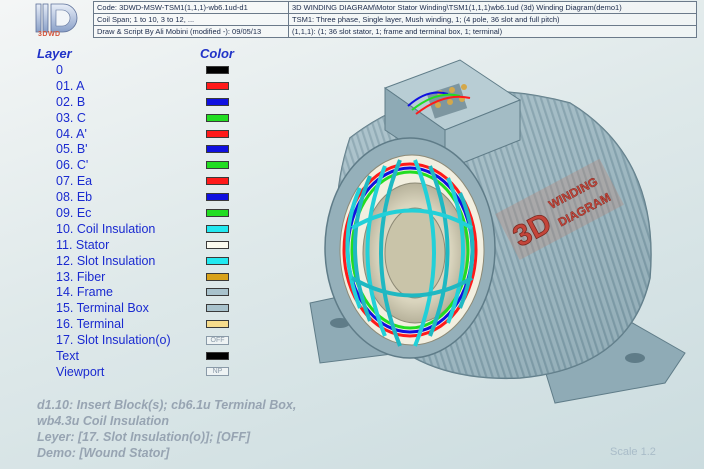 The image size is (704, 469). I want to click on layer-name: Text, so click(67, 355).